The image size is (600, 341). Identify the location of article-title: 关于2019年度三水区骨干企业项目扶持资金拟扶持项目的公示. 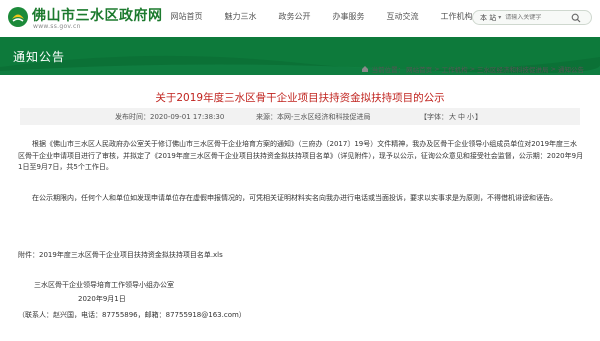
(300, 98).